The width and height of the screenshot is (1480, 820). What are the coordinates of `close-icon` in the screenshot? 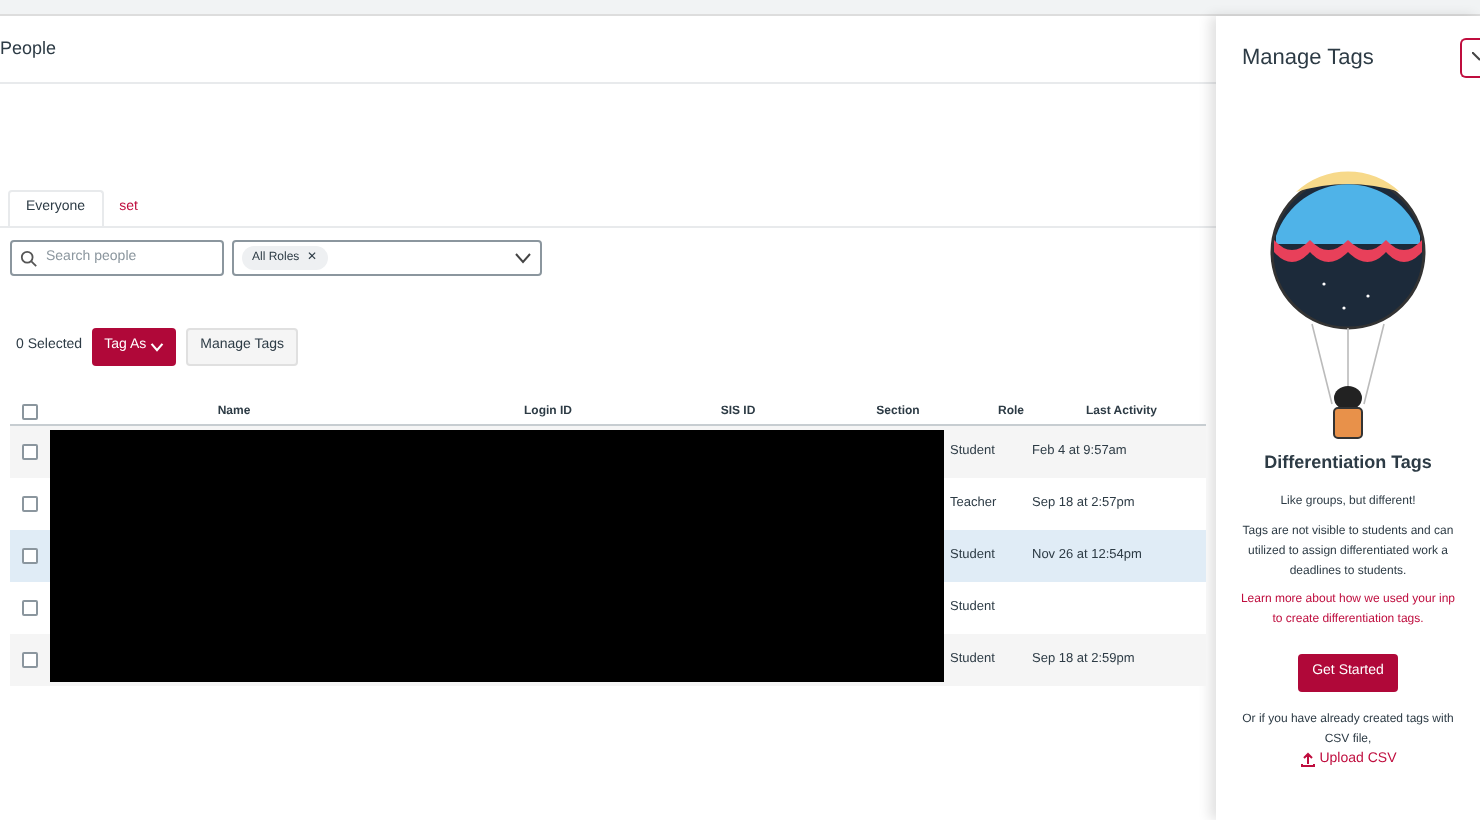 It's located at (1476, 58).